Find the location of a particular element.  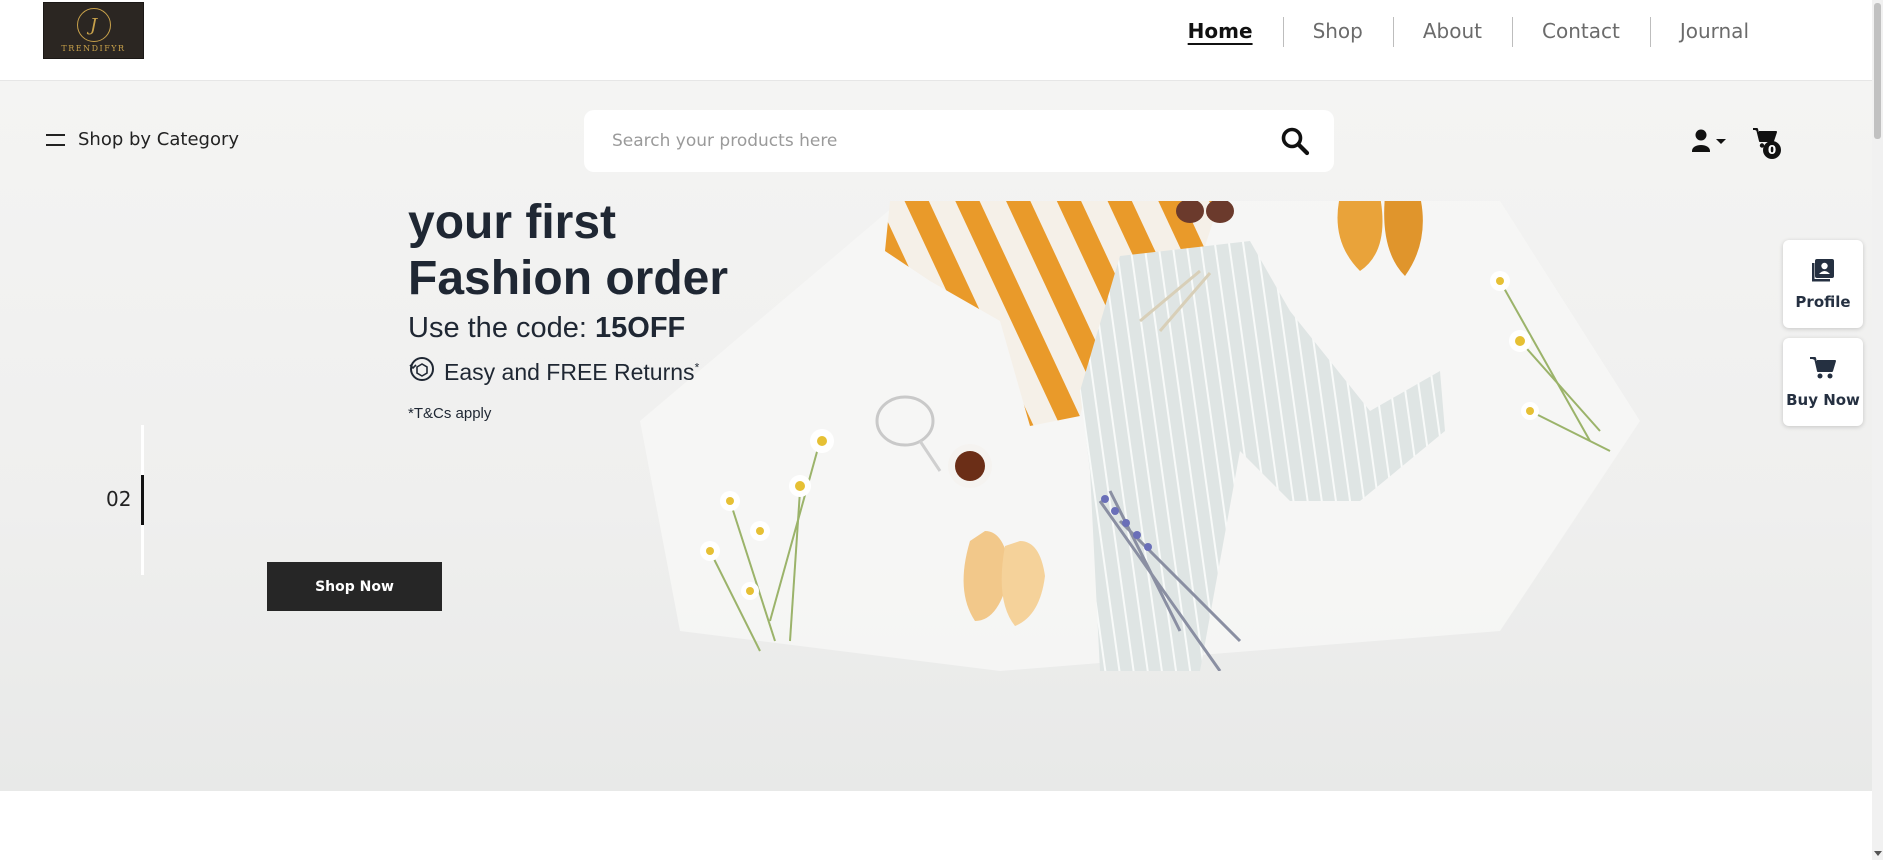

terms-note: *T&Cs apply is located at coordinates (450, 413).